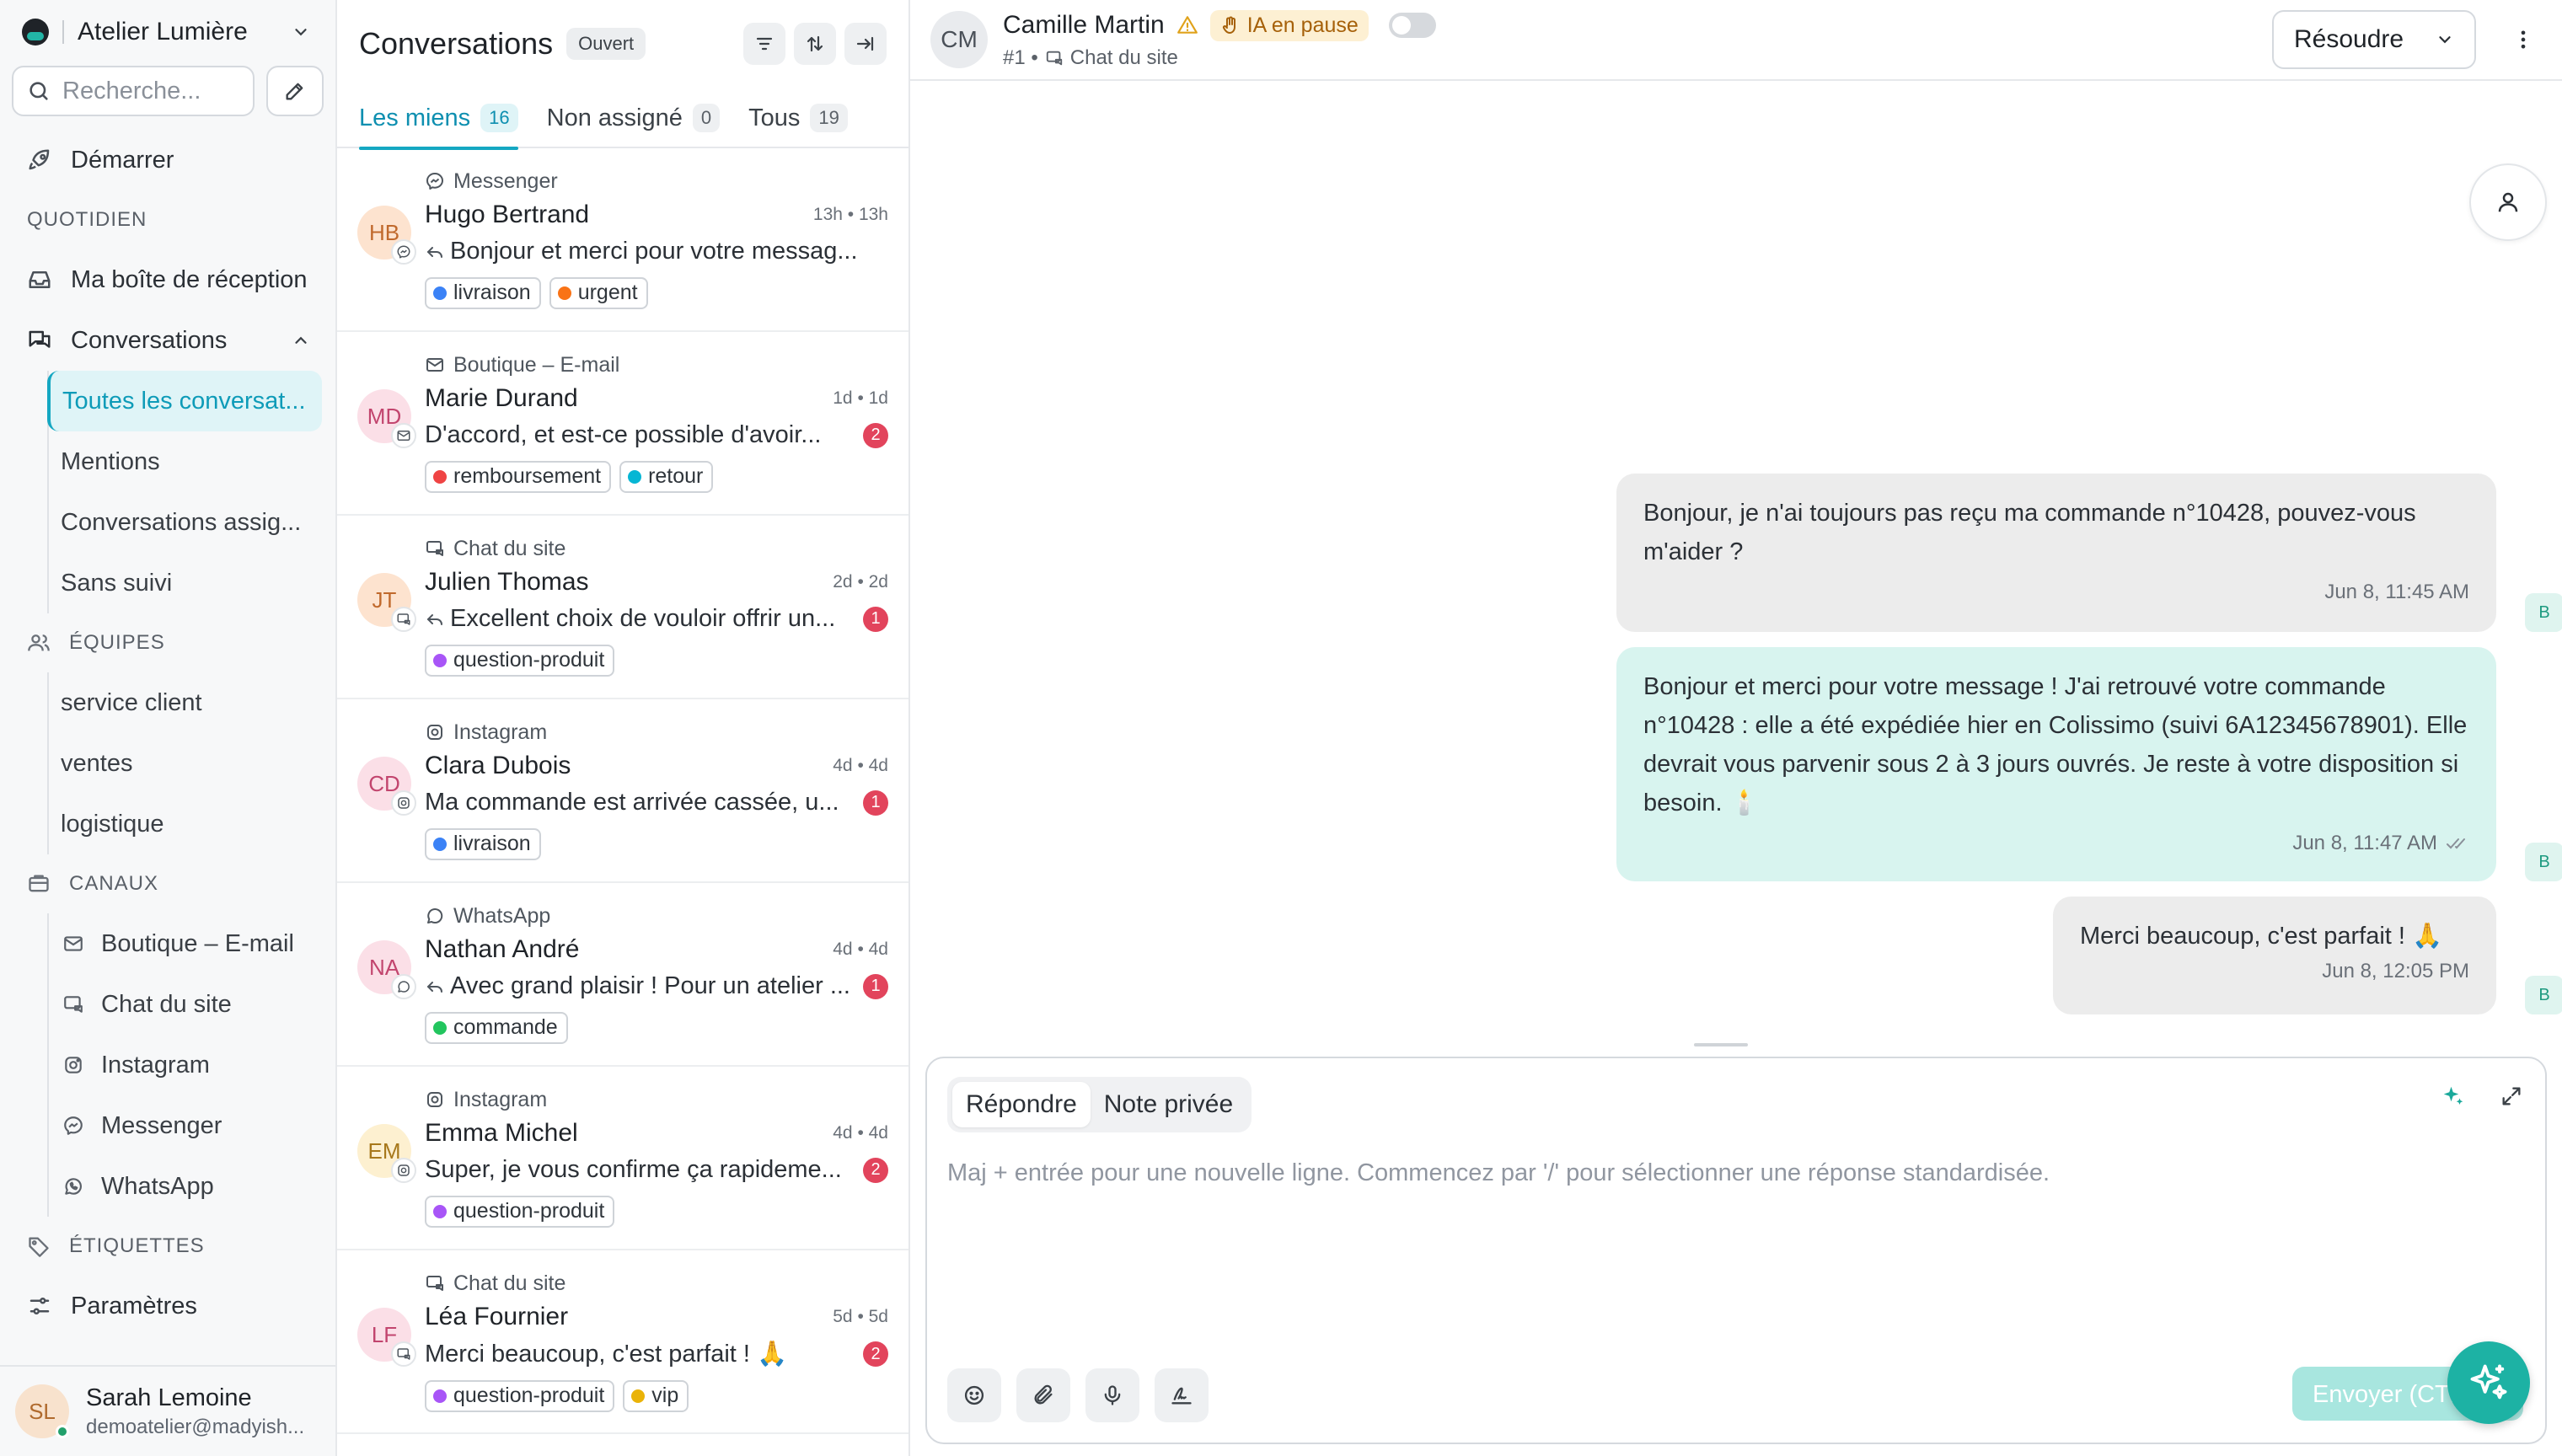 This screenshot has width=2562, height=1456. Describe the element at coordinates (974, 1395) in the screenshot. I see `emoji-button` at that location.